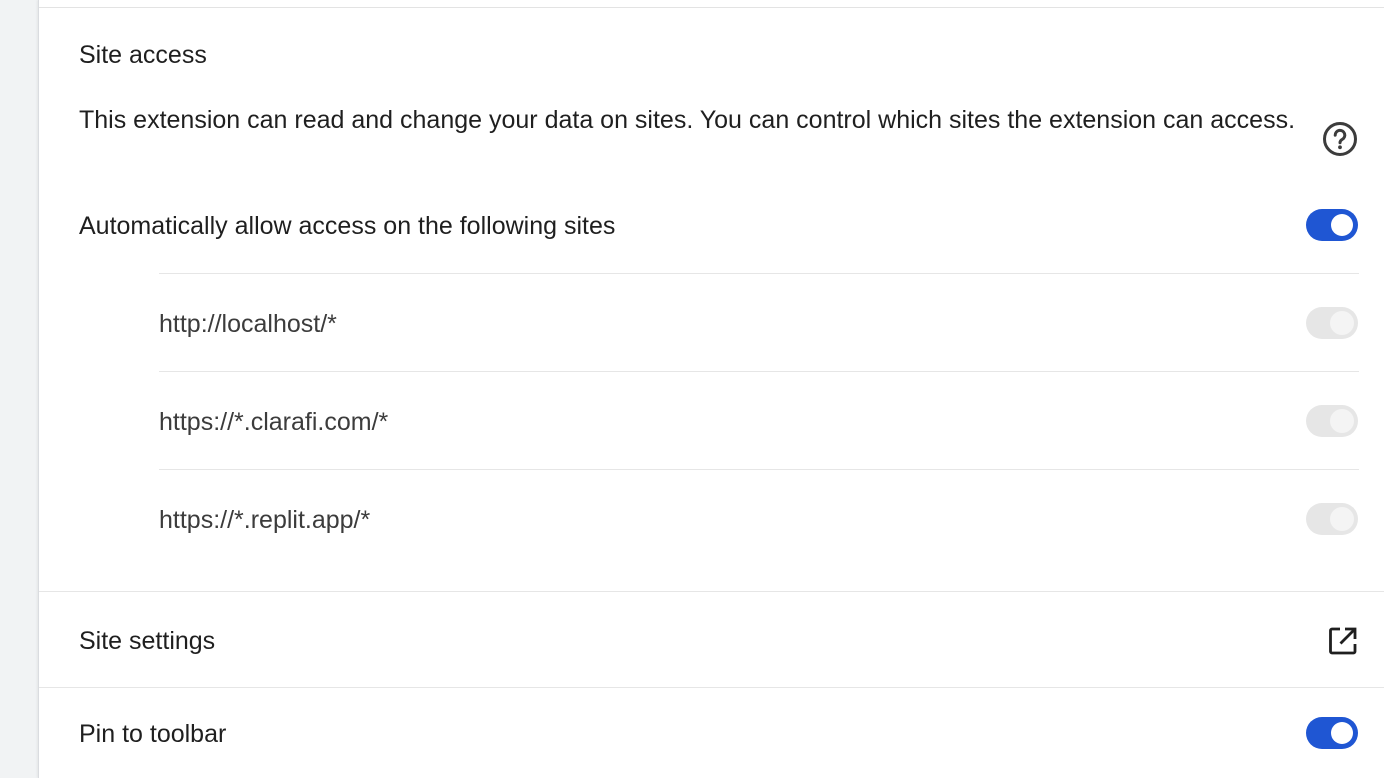 This screenshot has height=778, width=1384. Describe the element at coordinates (1332, 421) in the screenshot. I see `site-toggle-clarafi` at that location.